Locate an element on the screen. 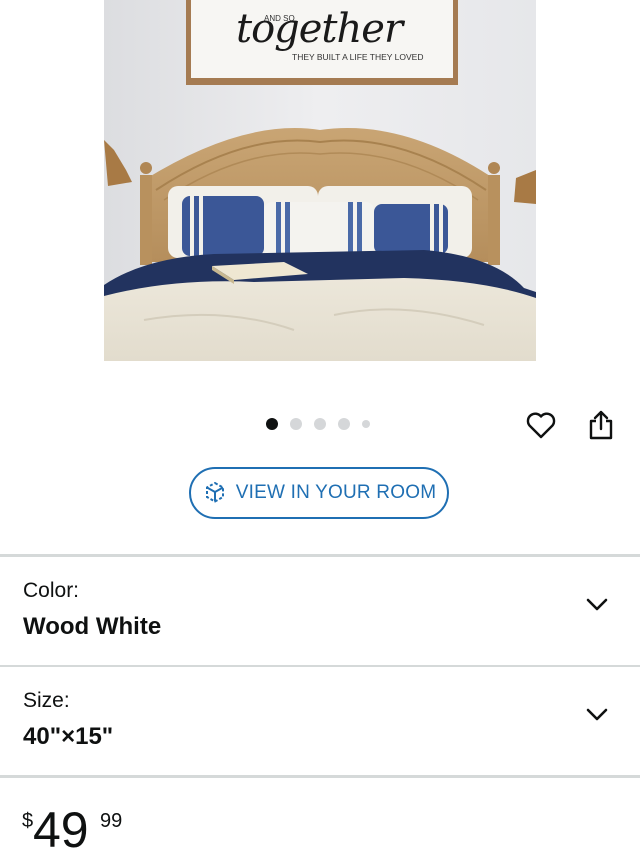 This screenshot has width=640, height=858. heart-icon is located at coordinates (541, 425).